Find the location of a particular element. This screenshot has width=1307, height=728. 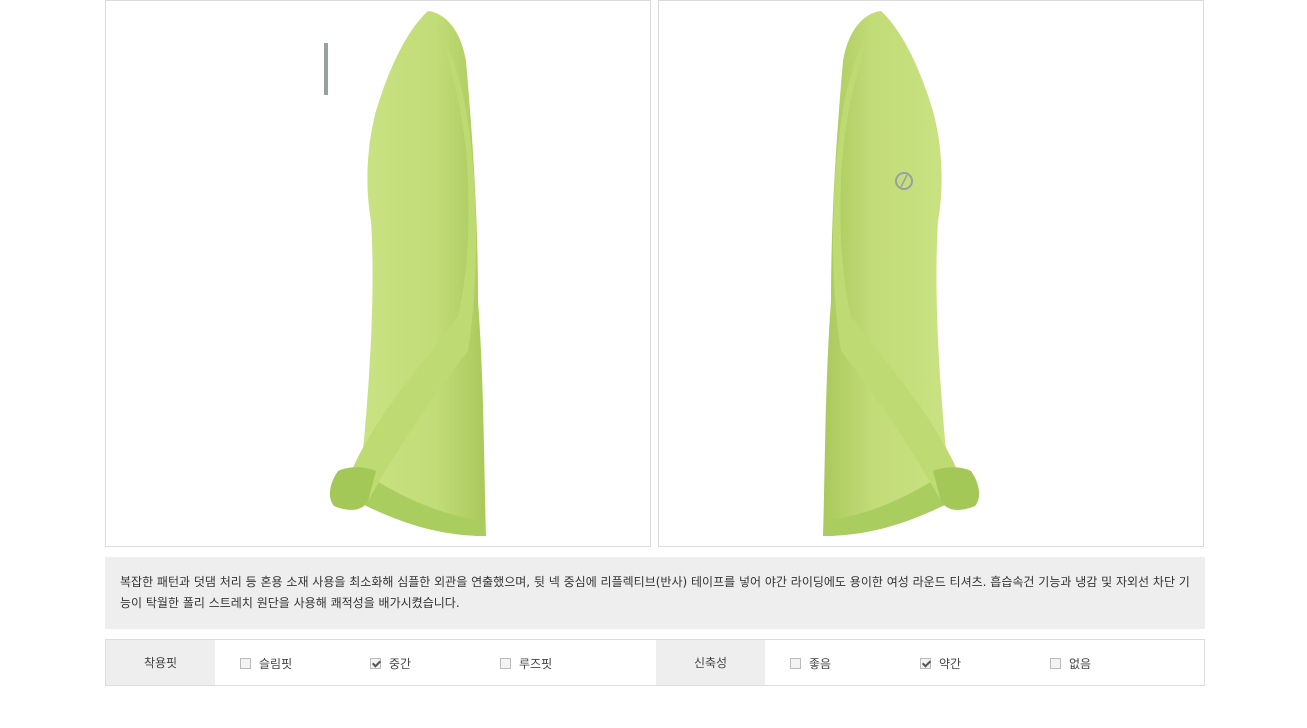

stretch-option-none: 없음 is located at coordinates (1070, 663).